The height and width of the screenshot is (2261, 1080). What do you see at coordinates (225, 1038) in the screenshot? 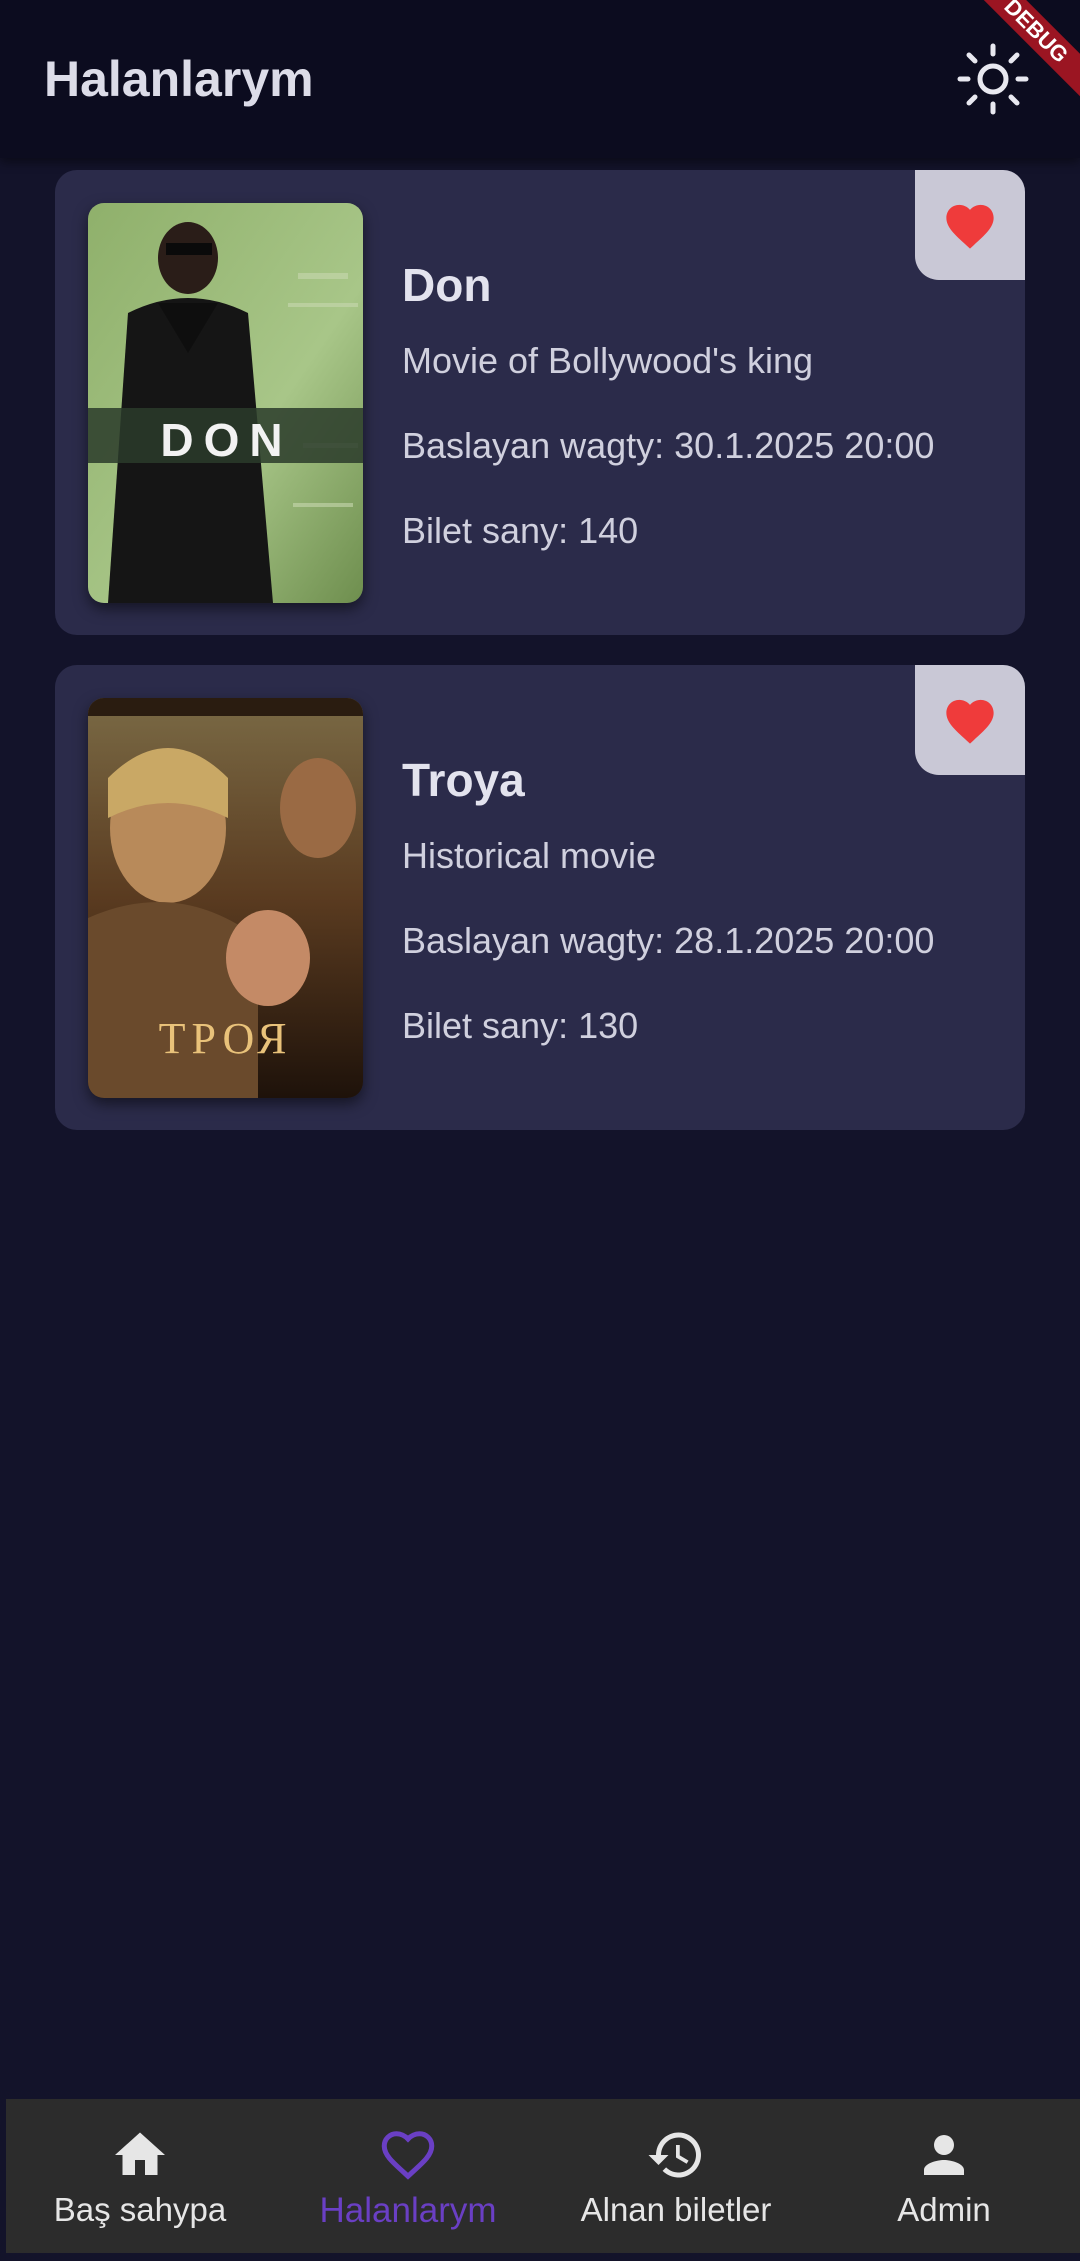
I see `poster-title: ТРОЯ` at bounding box center [225, 1038].